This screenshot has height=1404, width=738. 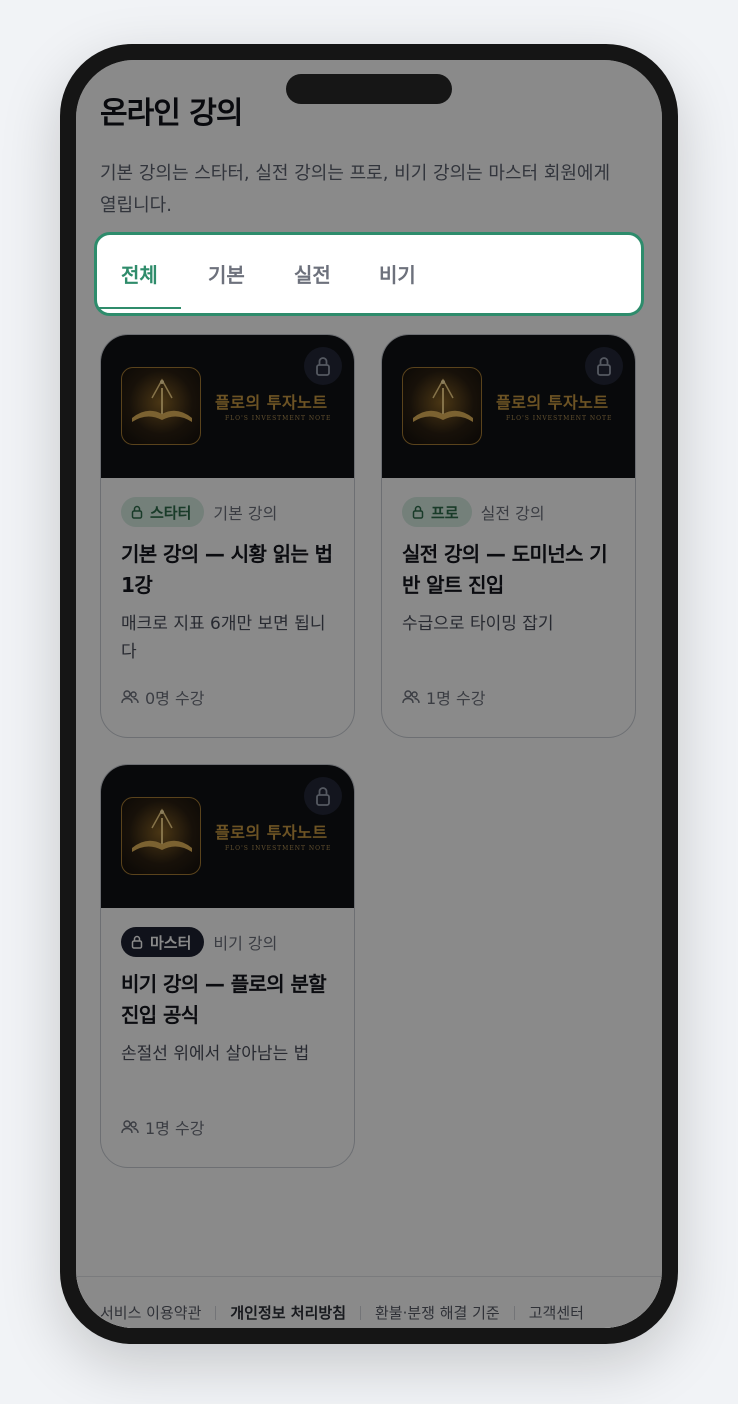 What do you see at coordinates (369, 274) in the screenshot?
I see `category-tabs: 전체 기본 실전 비기` at bounding box center [369, 274].